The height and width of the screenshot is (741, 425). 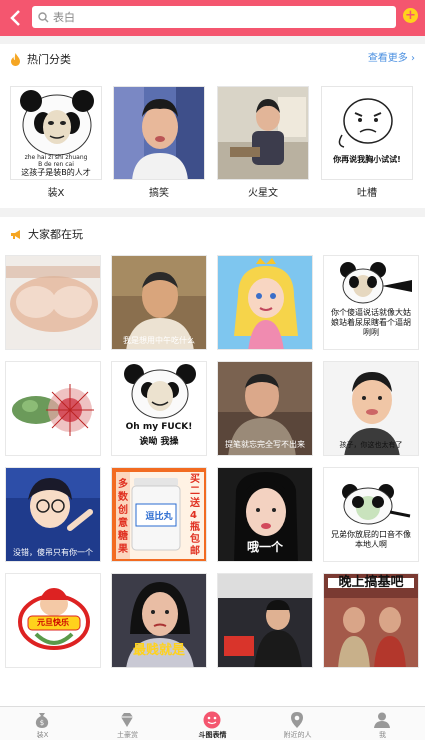 What do you see at coordinates (212, 720) in the screenshot?
I see `sticker-face-icon` at bounding box center [212, 720].